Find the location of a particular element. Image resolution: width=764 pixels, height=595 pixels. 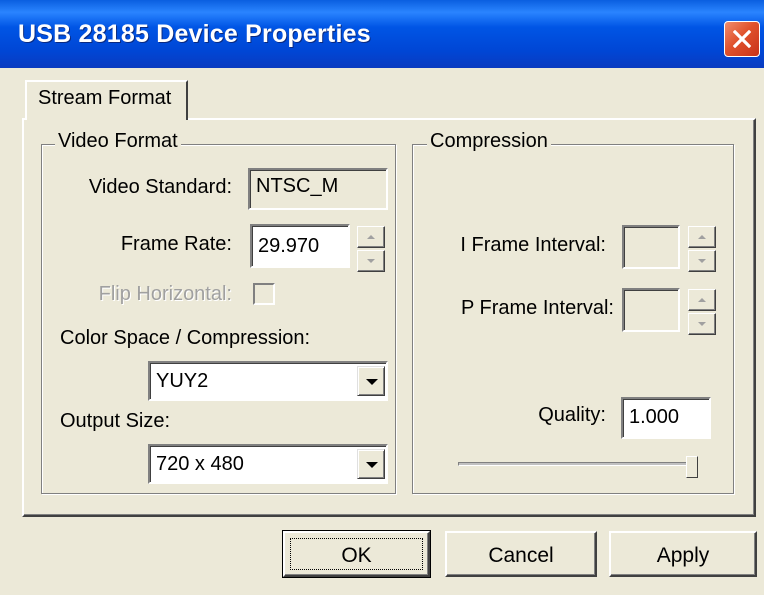

cancel-button-label: Cancel is located at coordinates (521, 555).